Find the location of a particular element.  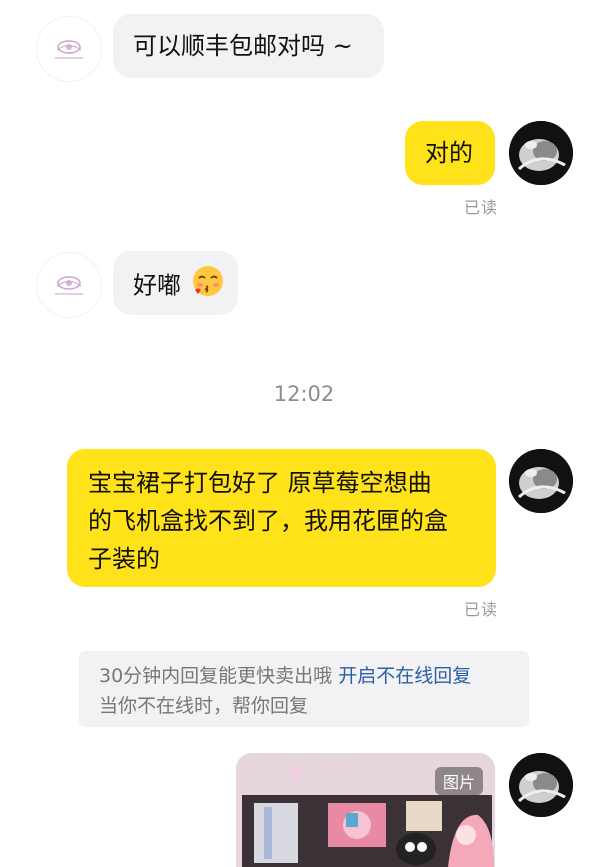

message-bubble-incoming: 可以顺丰包邮对吗 ~ is located at coordinates (248, 46).